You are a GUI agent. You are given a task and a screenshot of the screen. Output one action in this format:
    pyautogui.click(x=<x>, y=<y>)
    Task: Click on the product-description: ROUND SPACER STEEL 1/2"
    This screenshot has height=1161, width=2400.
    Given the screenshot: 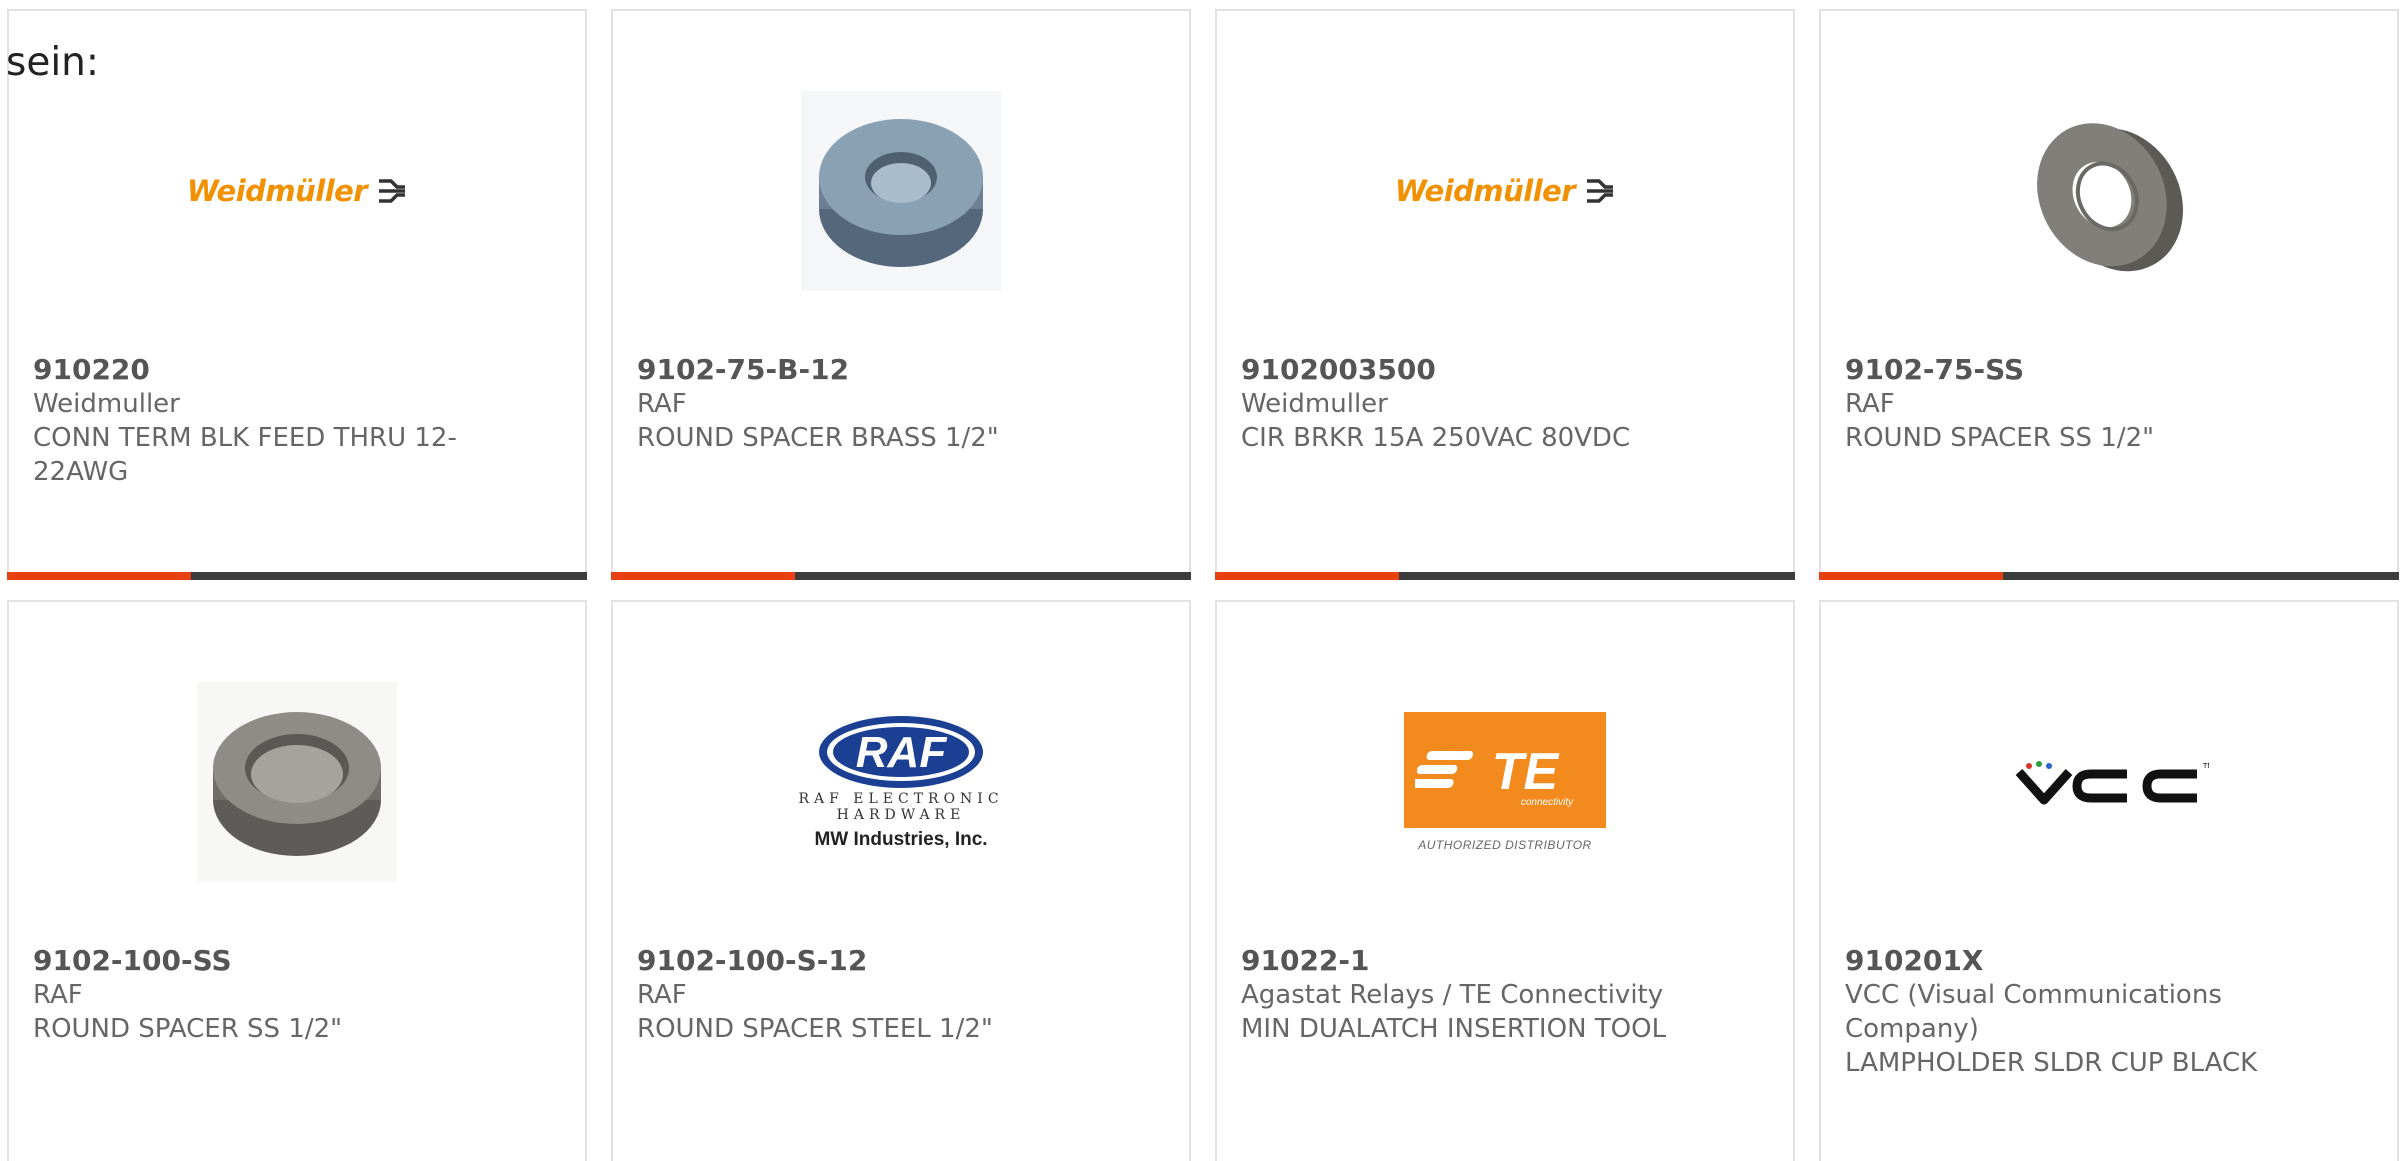 What is the action you would take?
    pyautogui.click(x=815, y=1029)
    